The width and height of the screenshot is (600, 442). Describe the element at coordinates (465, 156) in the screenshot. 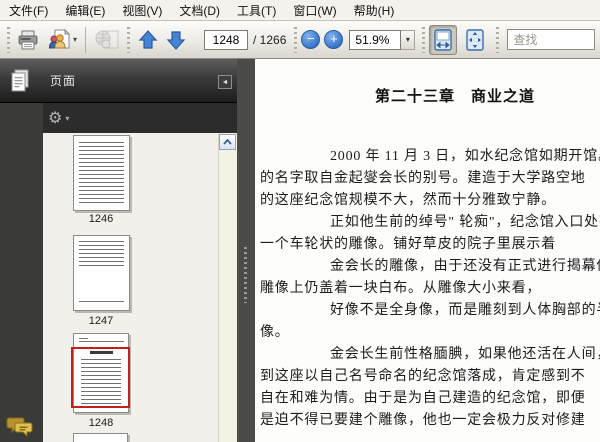

I see `document-text-line: 2000 年 11 月 3 日，如水纪念馆如期开馆。它` at that location.